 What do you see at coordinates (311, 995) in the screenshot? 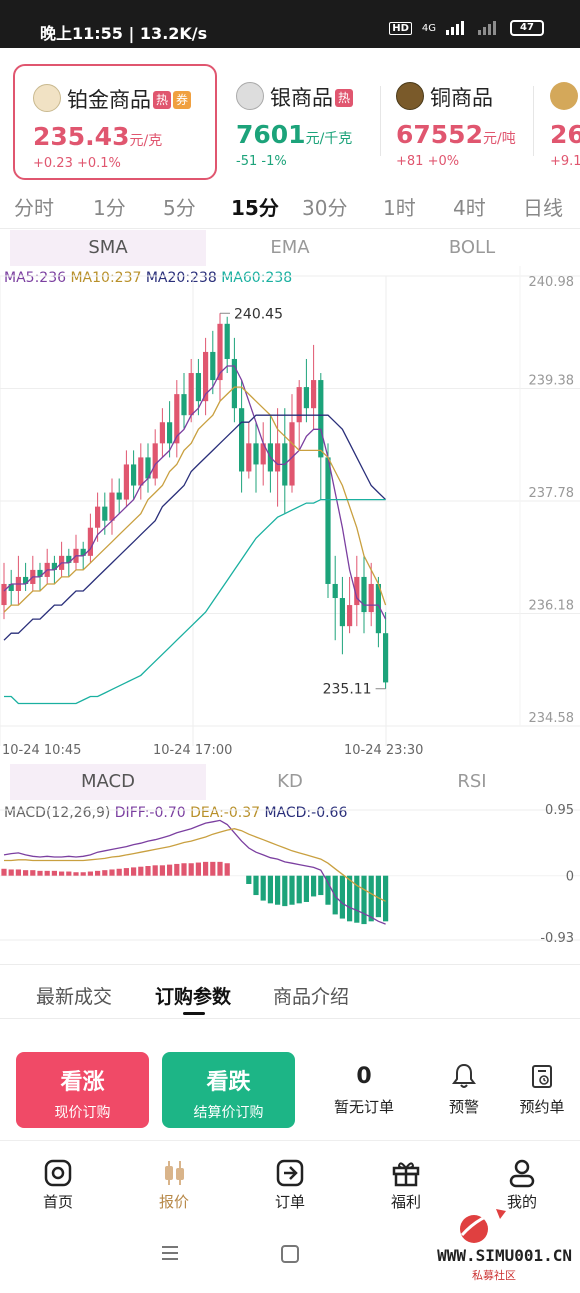
I see `tab-product-intro: 商品介绍` at bounding box center [311, 995].